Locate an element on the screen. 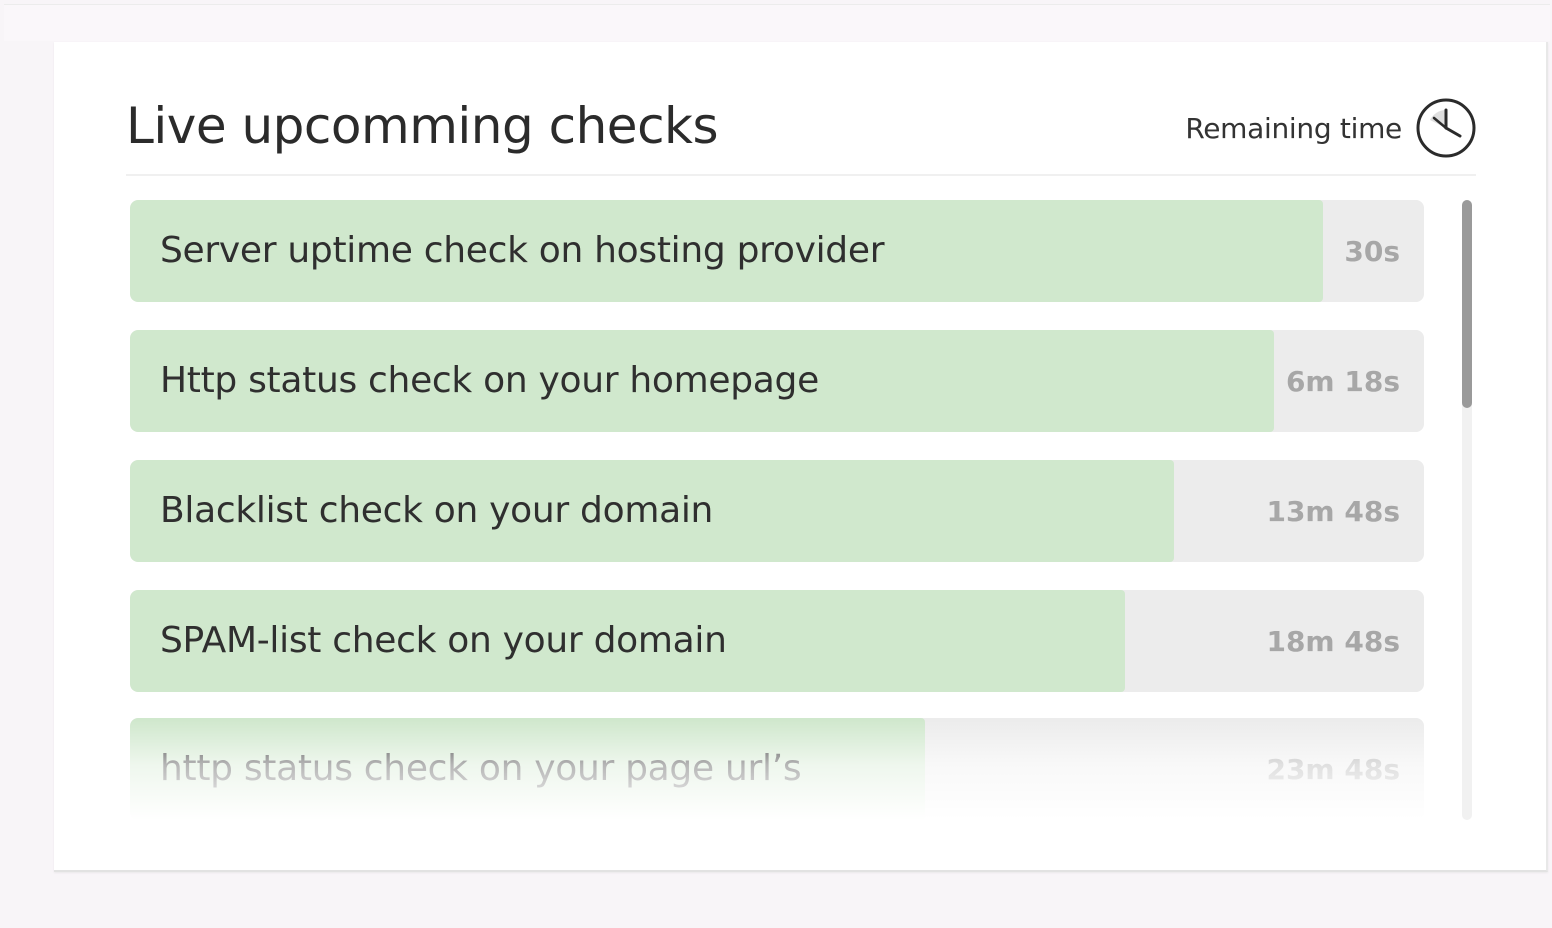 The width and height of the screenshot is (1552, 928). check-remaining-time: 23m 48s is located at coordinates (1333, 769).